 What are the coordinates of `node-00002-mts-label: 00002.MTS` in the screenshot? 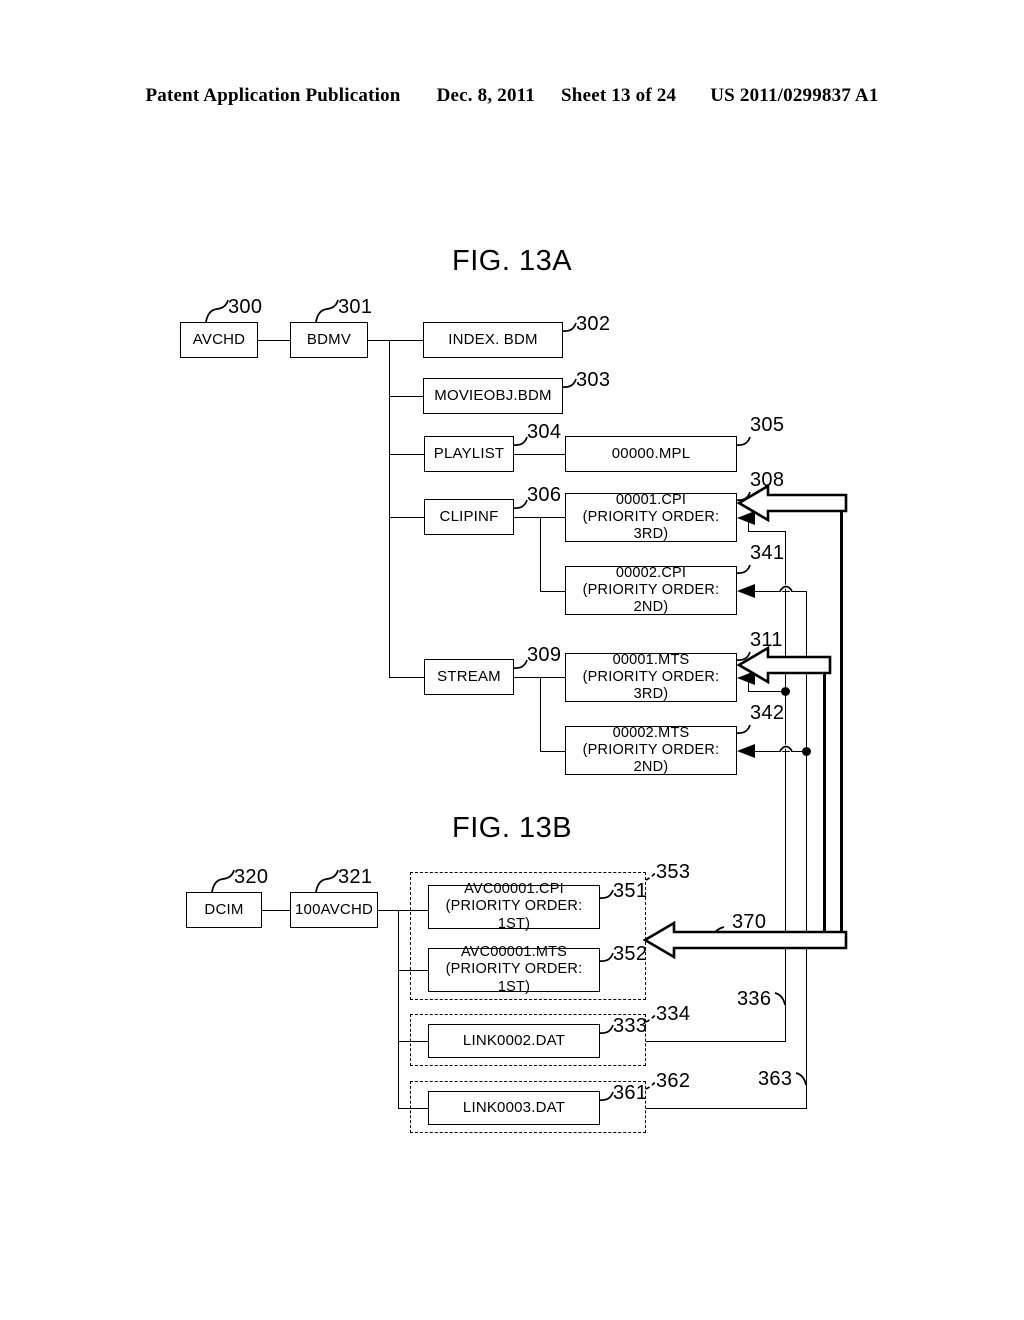 It's located at (651, 732).